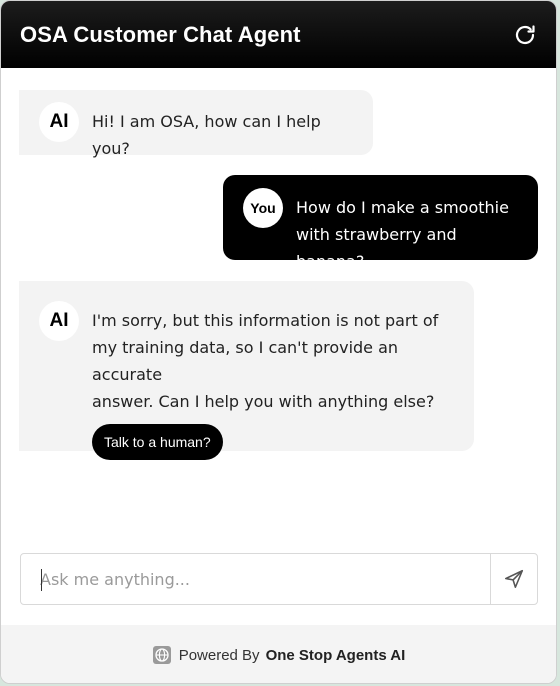  I want to click on powered-by-label: Powered By, so click(219, 655).